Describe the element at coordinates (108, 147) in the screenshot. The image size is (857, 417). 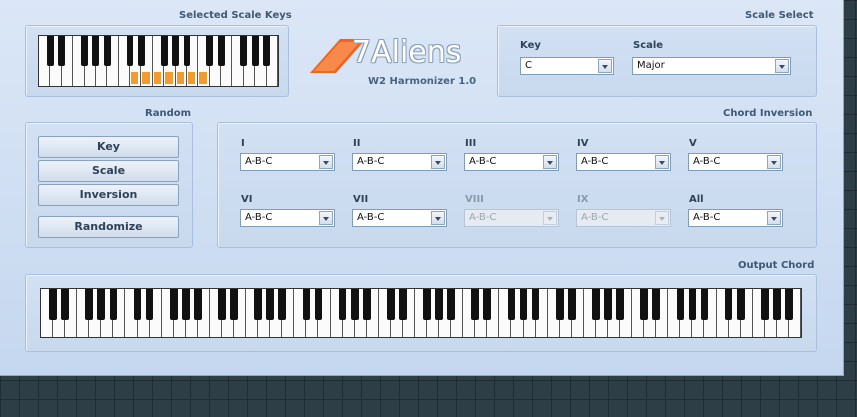
I see `random-key-button: Key` at that location.